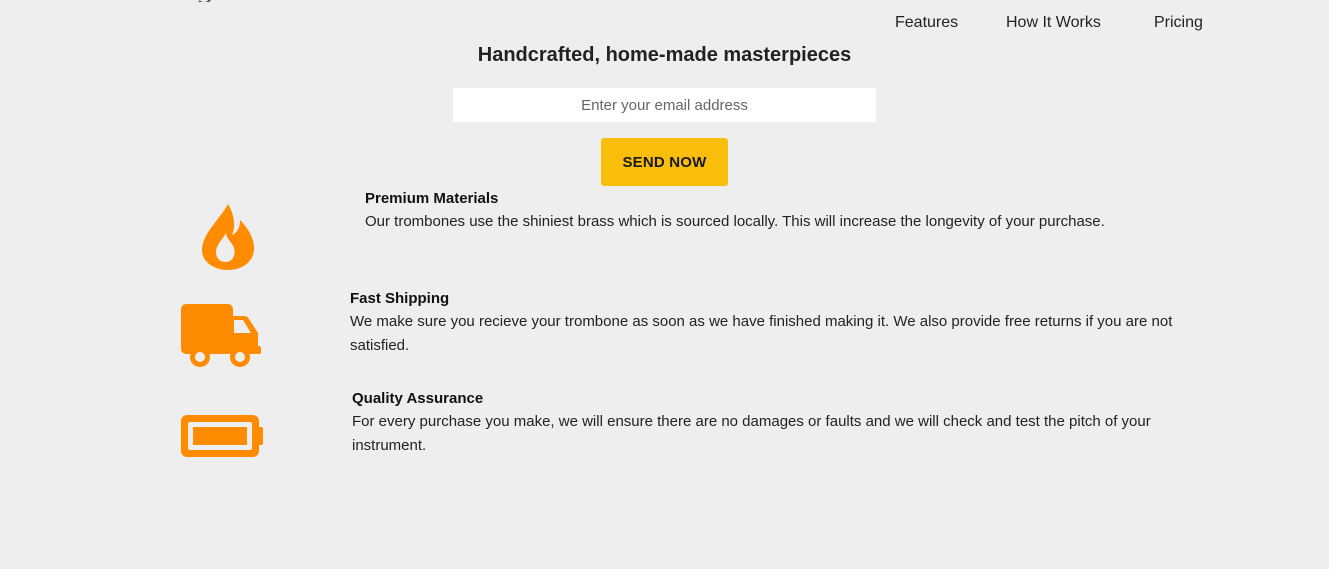  Describe the element at coordinates (221, 337) in the screenshot. I see `truck-icon` at that location.